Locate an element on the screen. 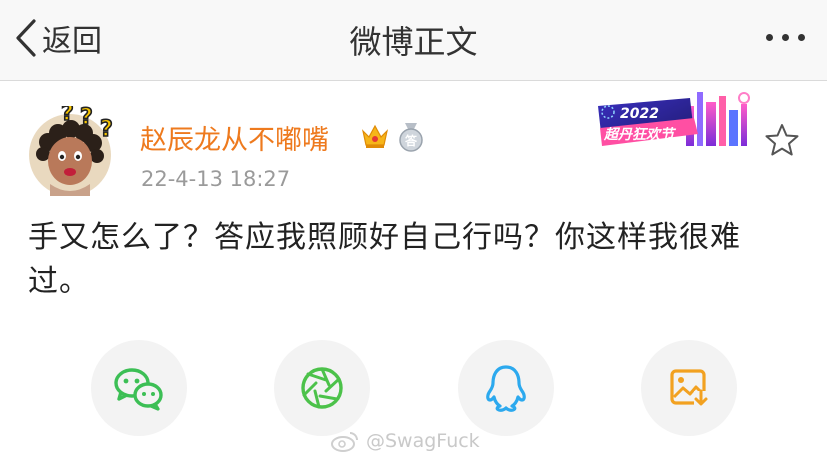  page-title: 微博正文 is located at coordinates (413, 42).